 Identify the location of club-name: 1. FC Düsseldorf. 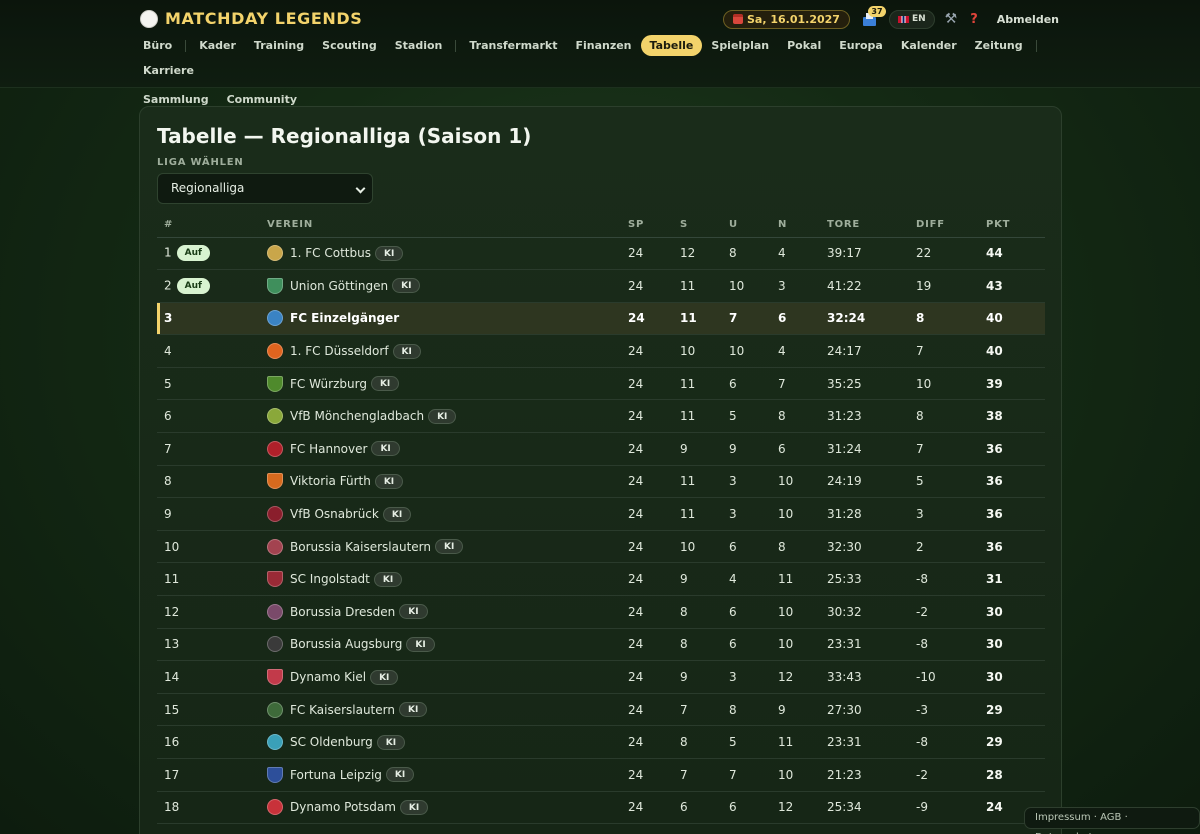
(339, 351).